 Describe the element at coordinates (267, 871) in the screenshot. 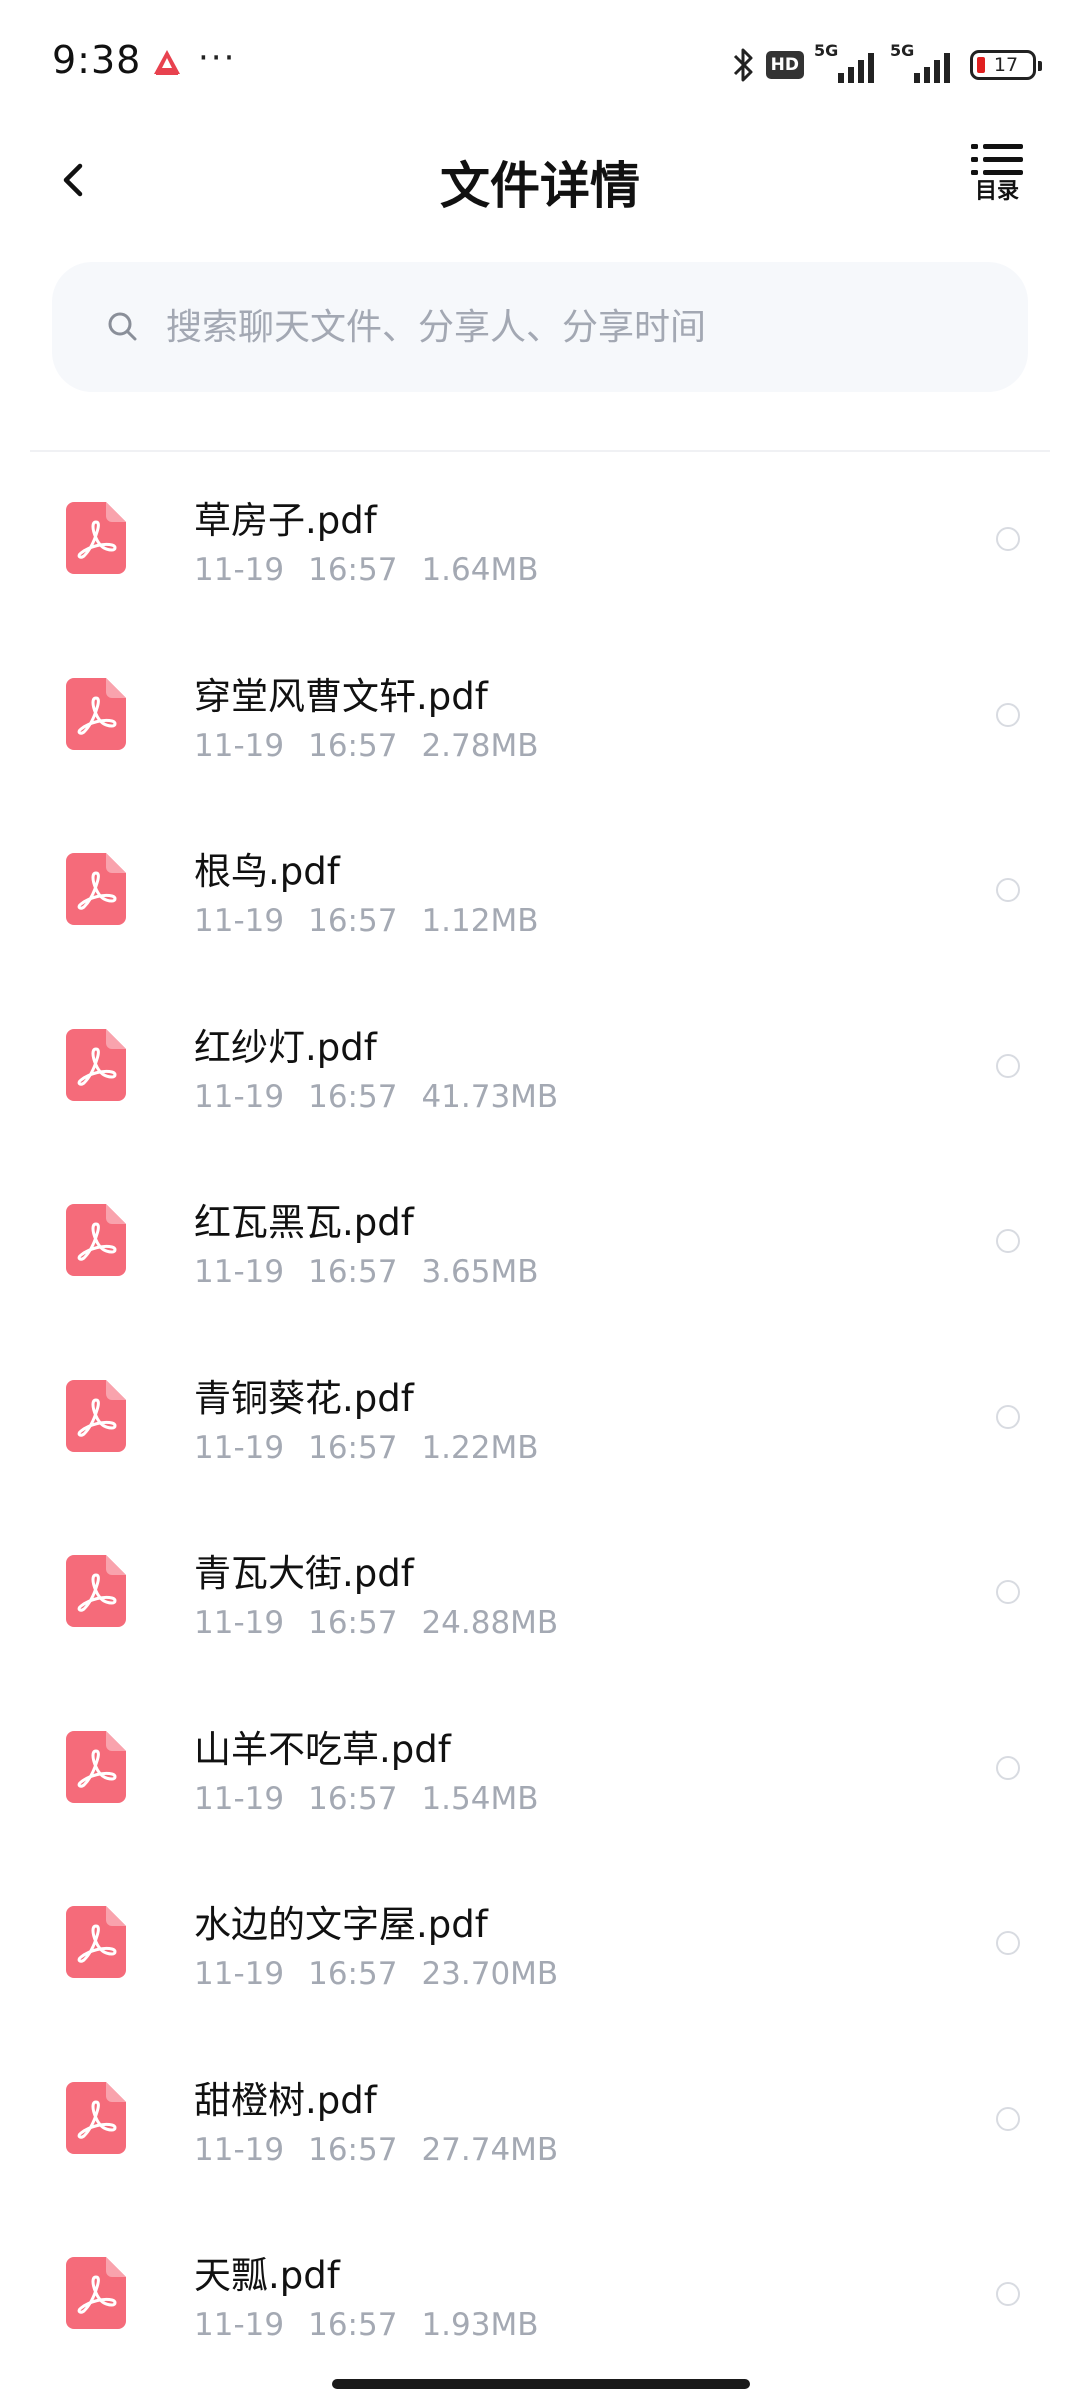

I see `file-name: 根鸟.pdf` at that location.